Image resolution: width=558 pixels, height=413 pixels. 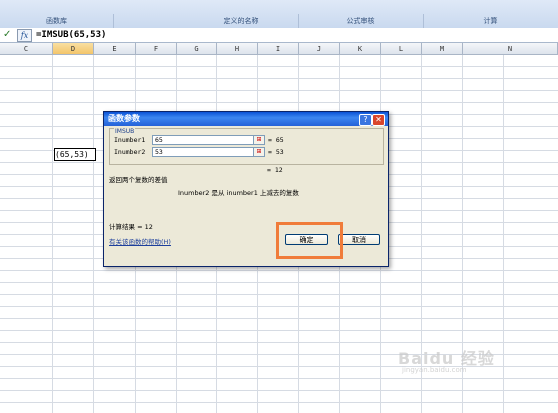 What do you see at coordinates (131, 227) in the screenshot?
I see `calc-result: 计算结果 = 12` at bounding box center [131, 227].